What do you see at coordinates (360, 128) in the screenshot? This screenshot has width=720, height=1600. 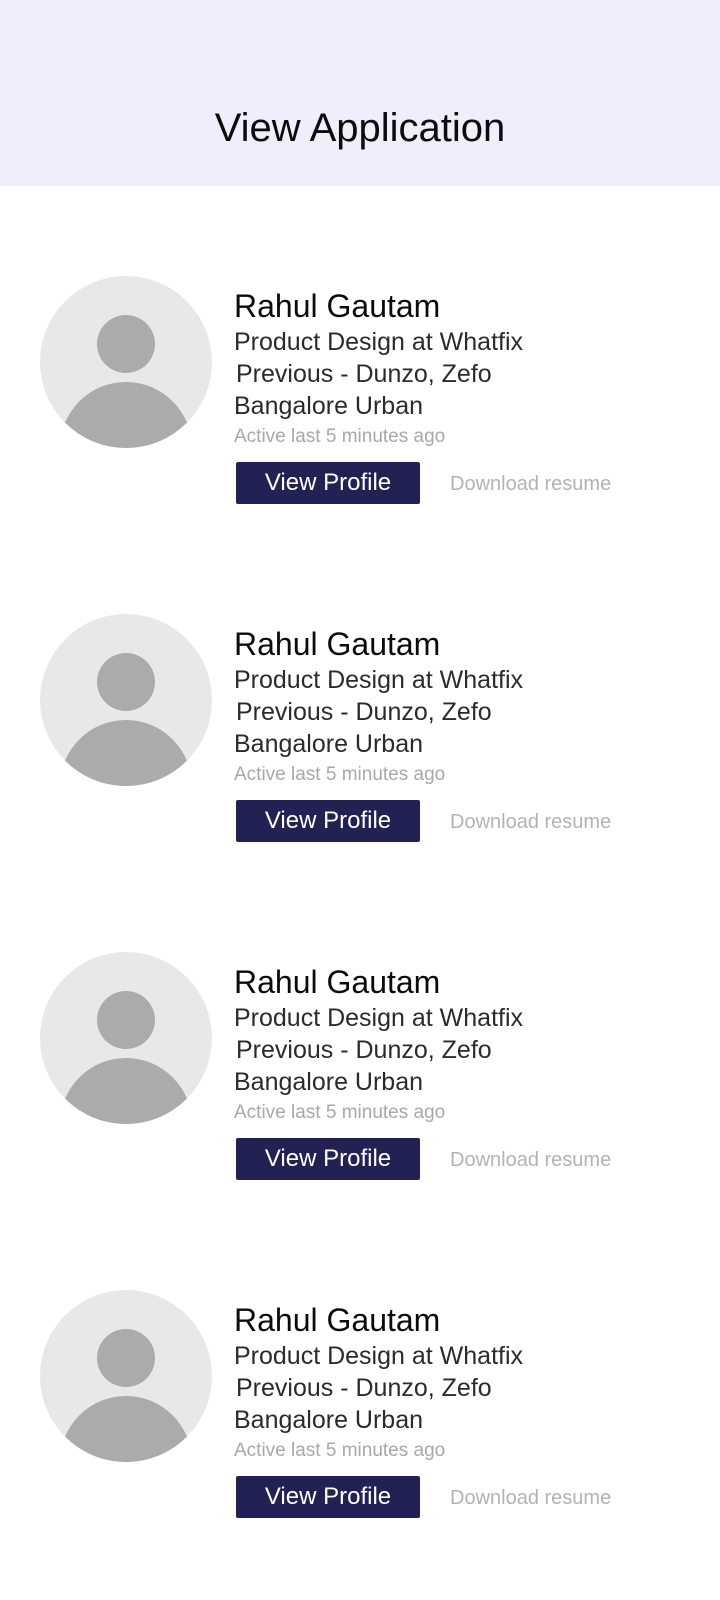 I see `page-title: View Application` at bounding box center [360, 128].